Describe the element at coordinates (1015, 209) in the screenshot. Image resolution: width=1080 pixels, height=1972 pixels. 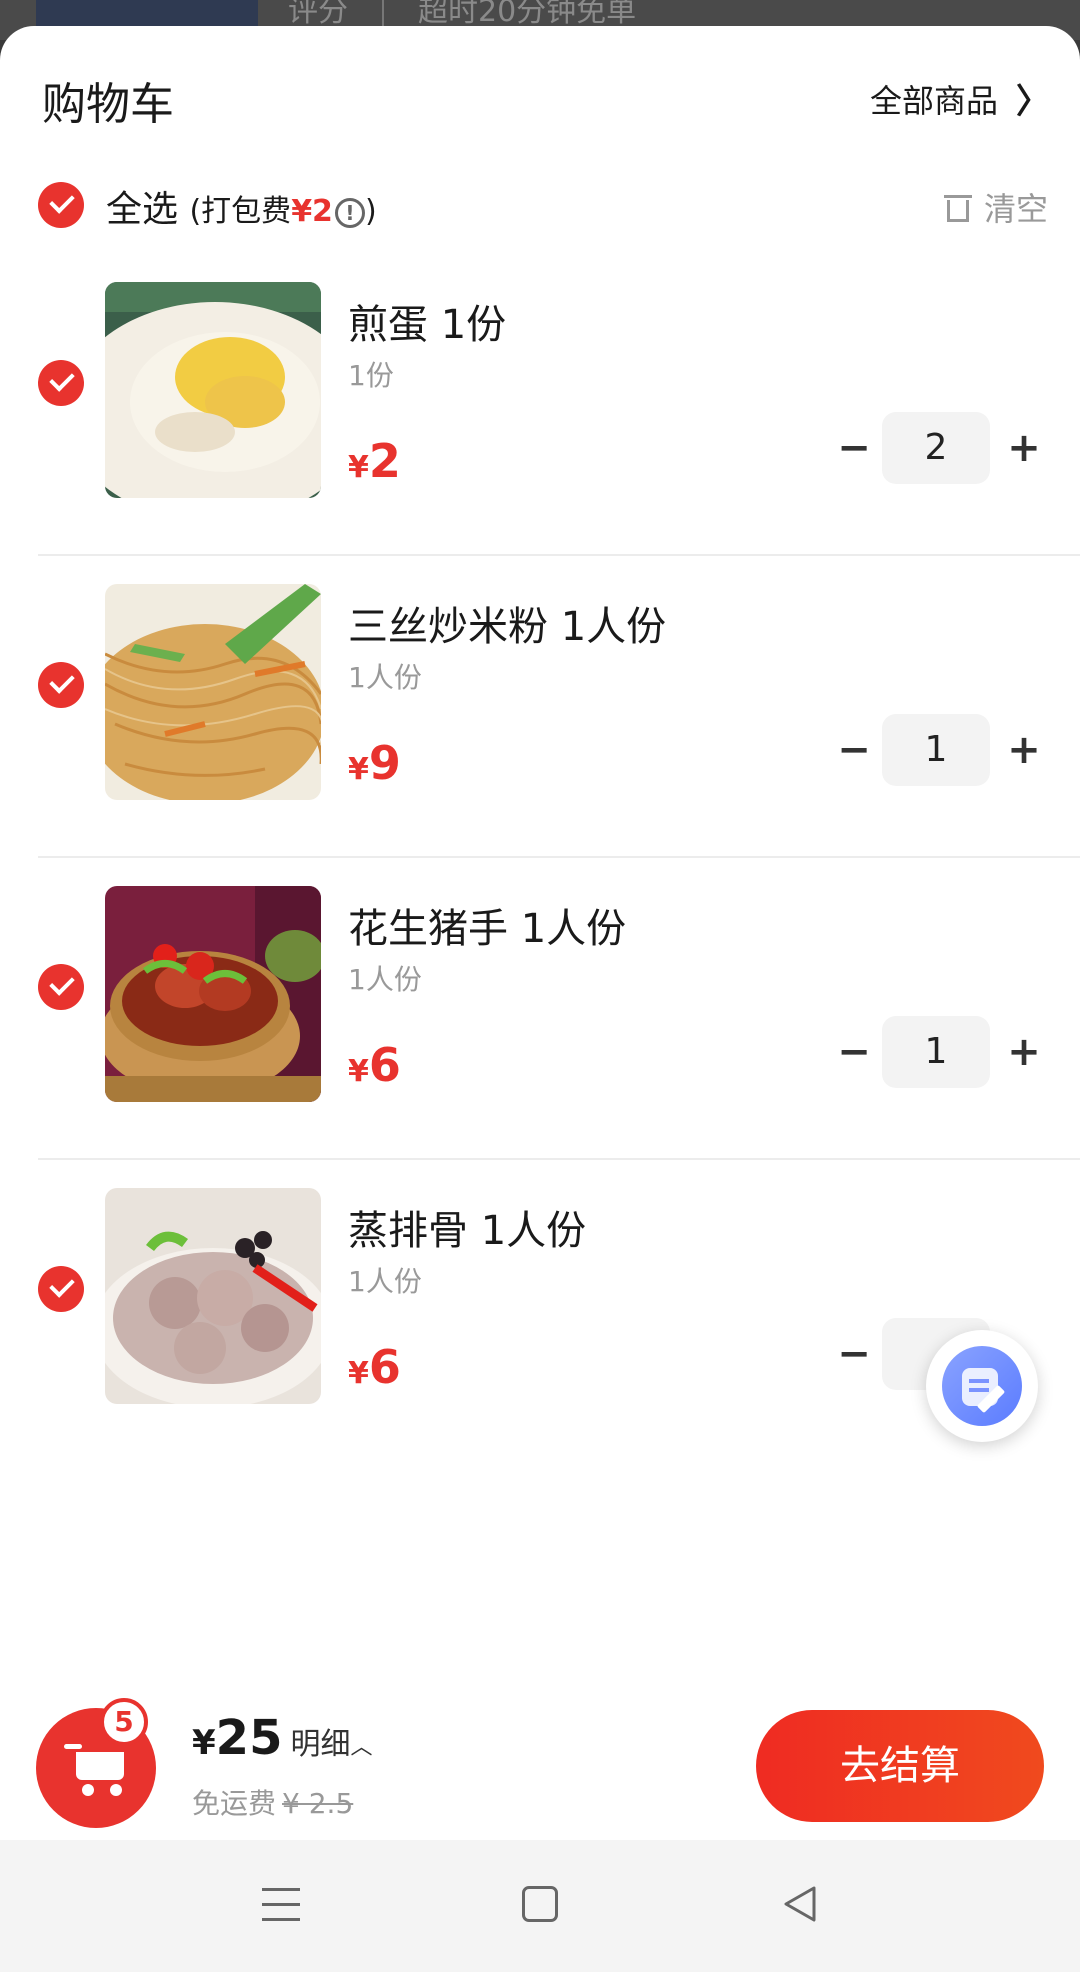
I see `clear-label: 清空` at that location.